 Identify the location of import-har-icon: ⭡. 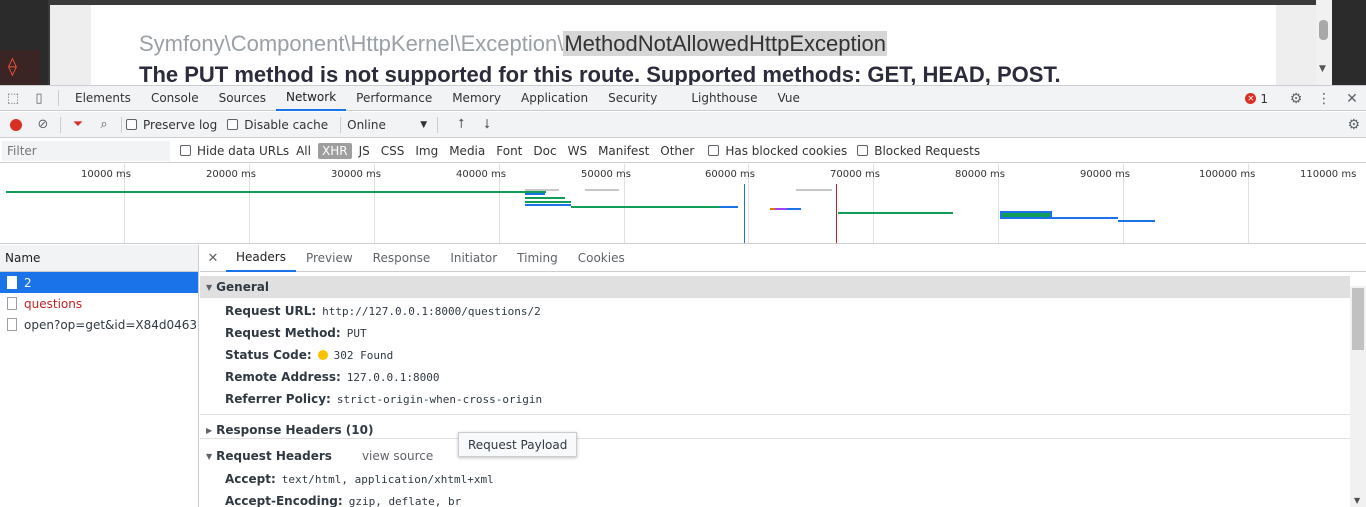
(461, 125).